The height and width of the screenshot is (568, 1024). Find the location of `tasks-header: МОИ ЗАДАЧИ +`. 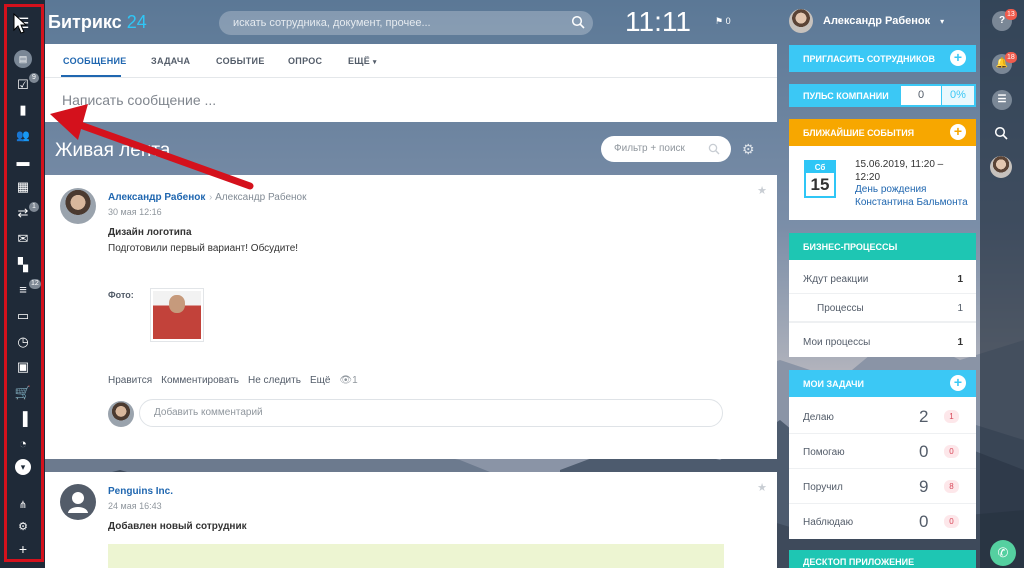

tasks-header: МОИ ЗАДАЧИ + is located at coordinates (882, 383).